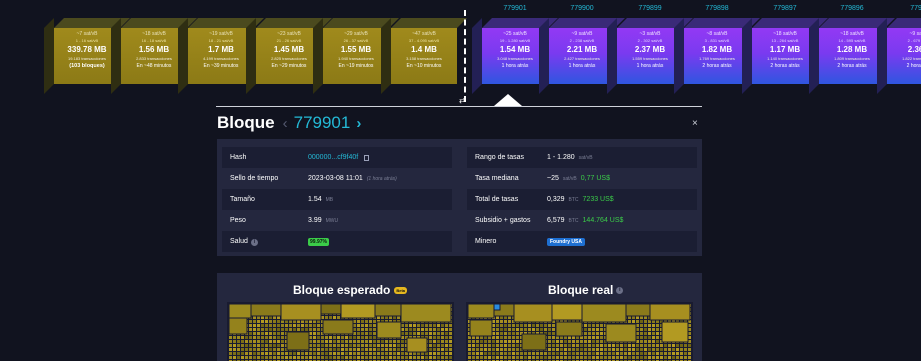  Describe the element at coordinates (582, 8) in the screenshot. I see `block-height-label: 779900` at that location.